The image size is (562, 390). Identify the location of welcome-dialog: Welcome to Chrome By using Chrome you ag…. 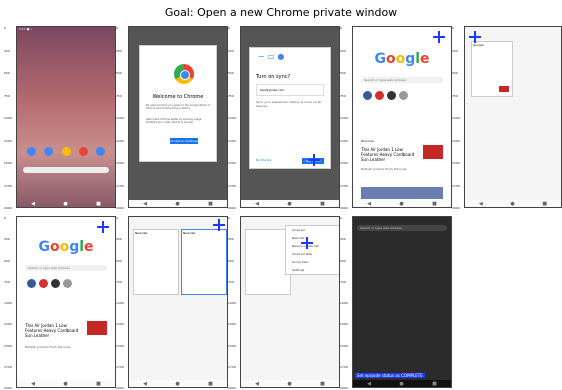
(178, 103).